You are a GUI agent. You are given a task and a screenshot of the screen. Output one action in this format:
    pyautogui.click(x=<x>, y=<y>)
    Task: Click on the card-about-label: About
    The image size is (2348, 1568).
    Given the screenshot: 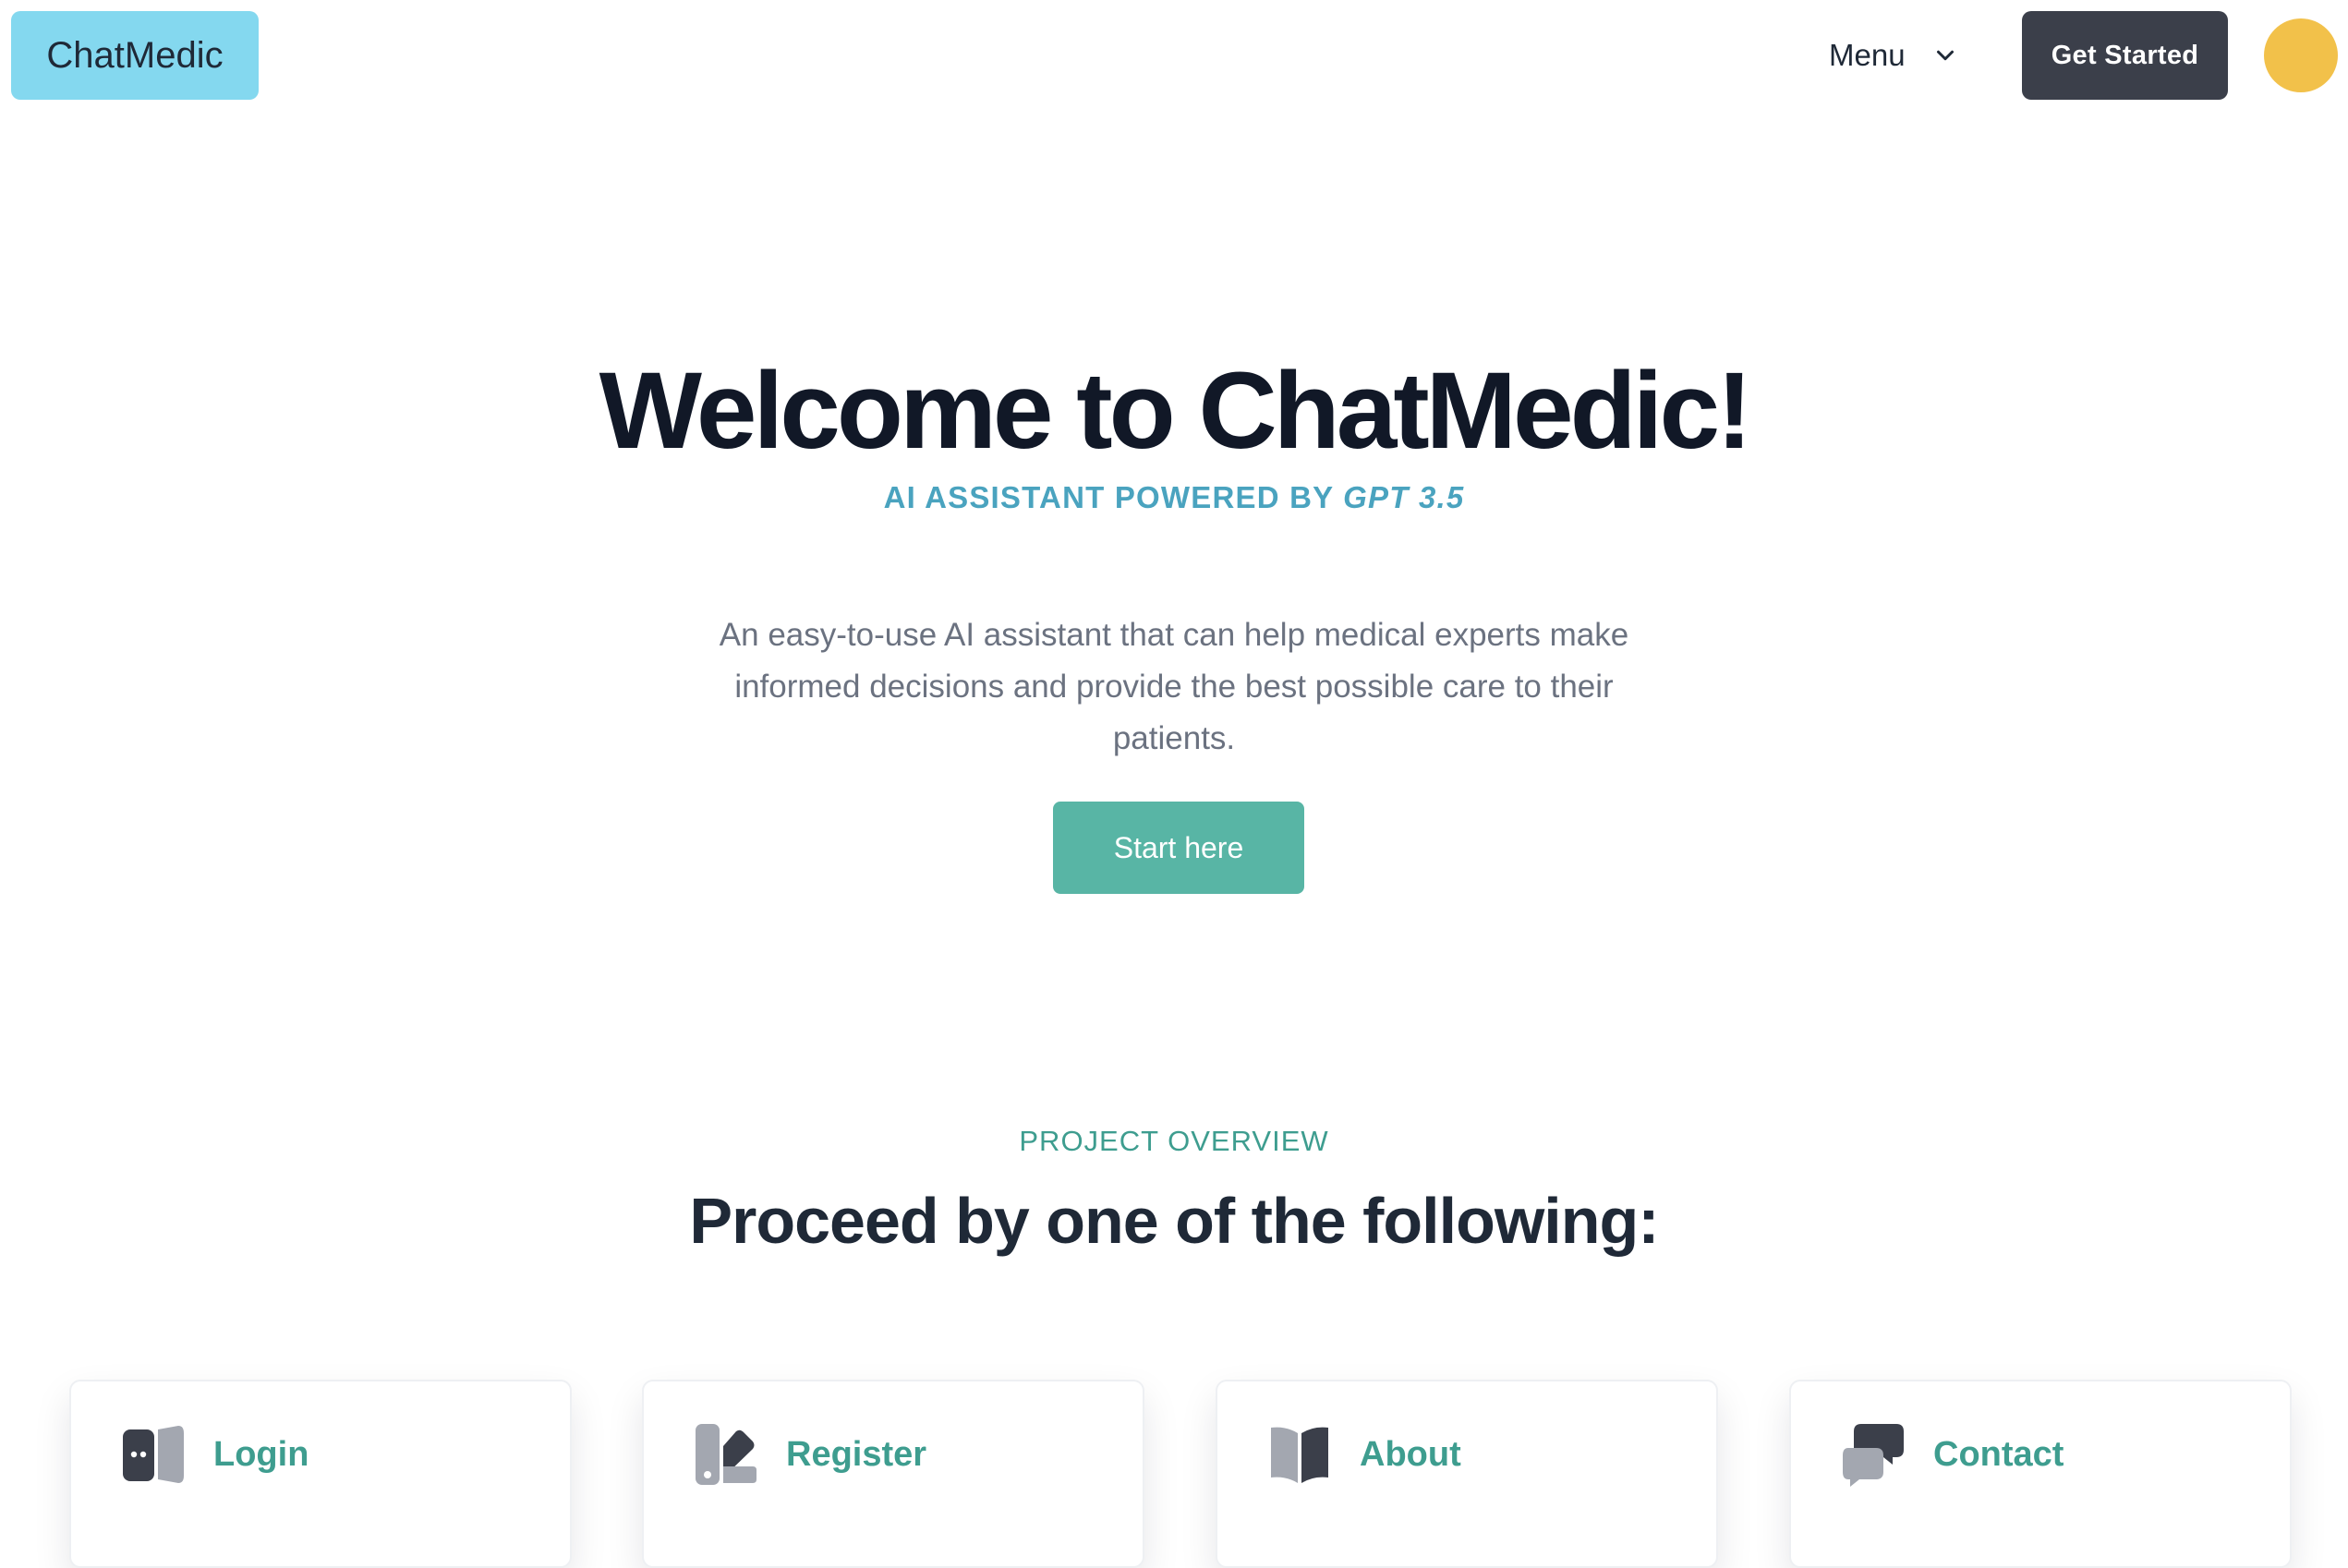 What is the action you would take?
    pyautogui.click(x=1410, y=1454)
    